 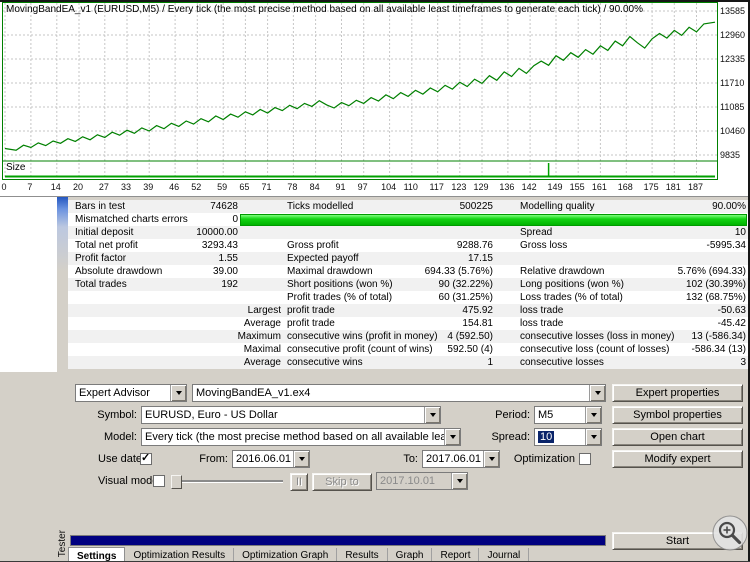 What do you see at coordinates (146, 458) in the screenshot?
I see `use-date-checkbox` at bounding box center [146, 458].